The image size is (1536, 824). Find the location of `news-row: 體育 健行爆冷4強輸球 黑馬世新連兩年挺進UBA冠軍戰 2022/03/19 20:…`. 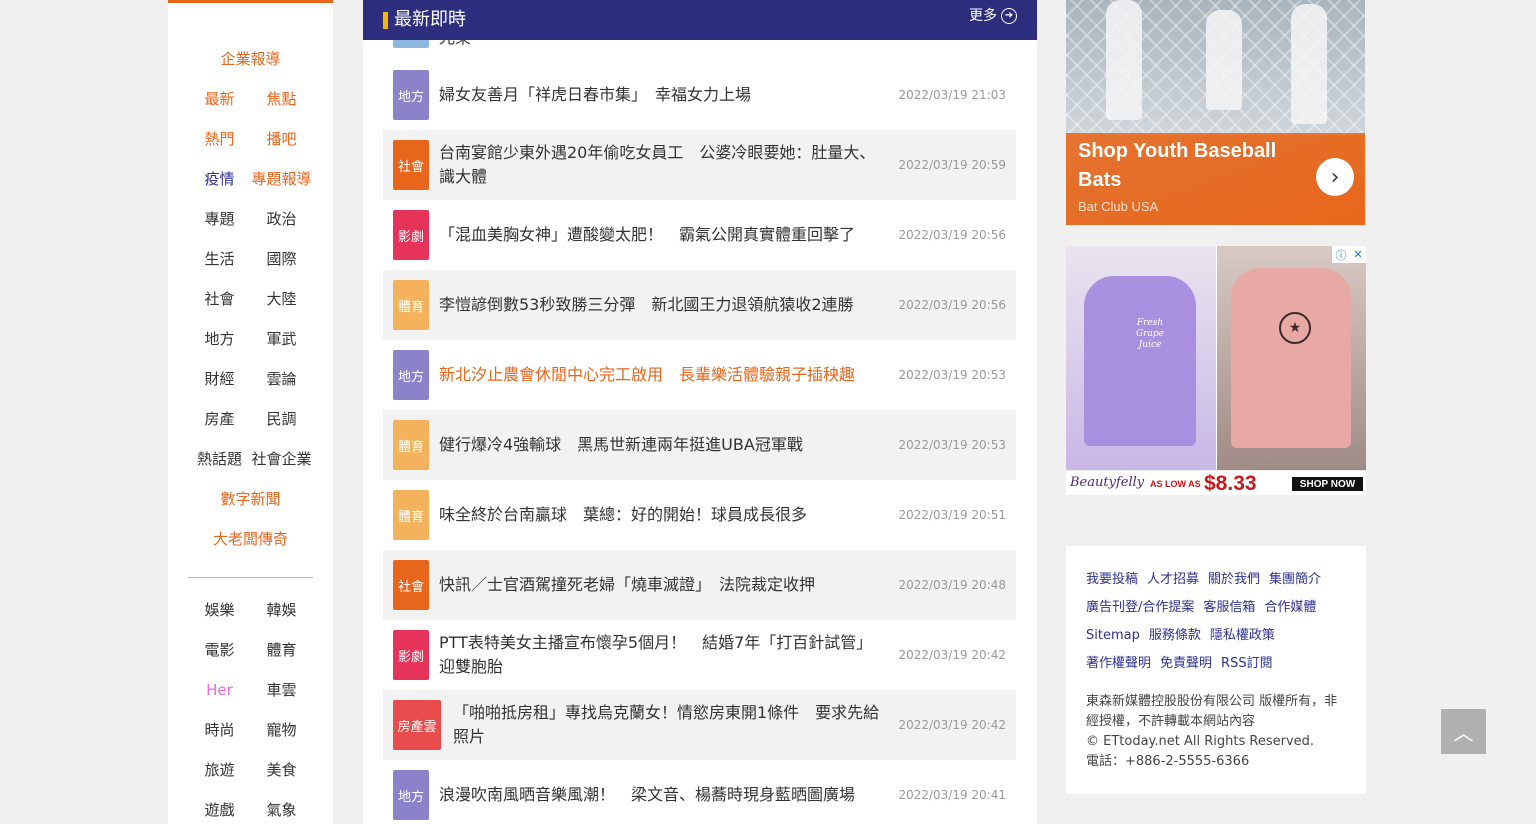

news-row: 體育 健行爆冷4強輸球 黑馬世新連兩年挺進UBA冠軍戰 2022/03/19 20:… is located at coordinates (699, 445).